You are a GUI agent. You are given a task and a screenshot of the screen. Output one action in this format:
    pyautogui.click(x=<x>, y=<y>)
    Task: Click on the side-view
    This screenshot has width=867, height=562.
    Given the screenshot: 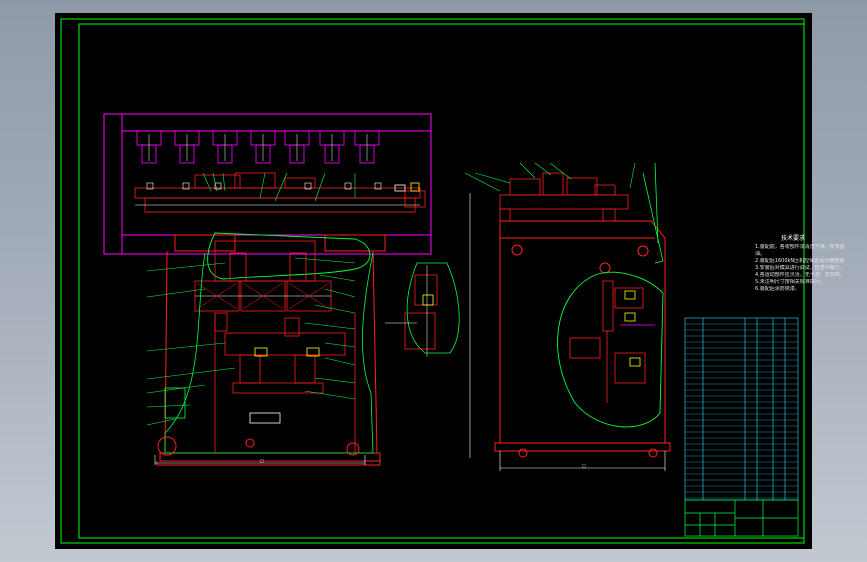 What is the action you would take?
    pyautogui.click(x=567, y=316)
    